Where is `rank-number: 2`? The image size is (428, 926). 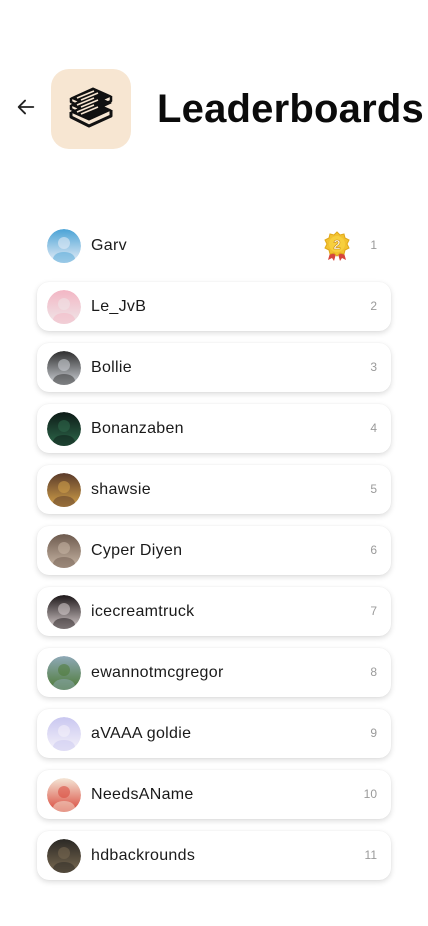
rank-number: 2 is located at coordinates (373, 306).